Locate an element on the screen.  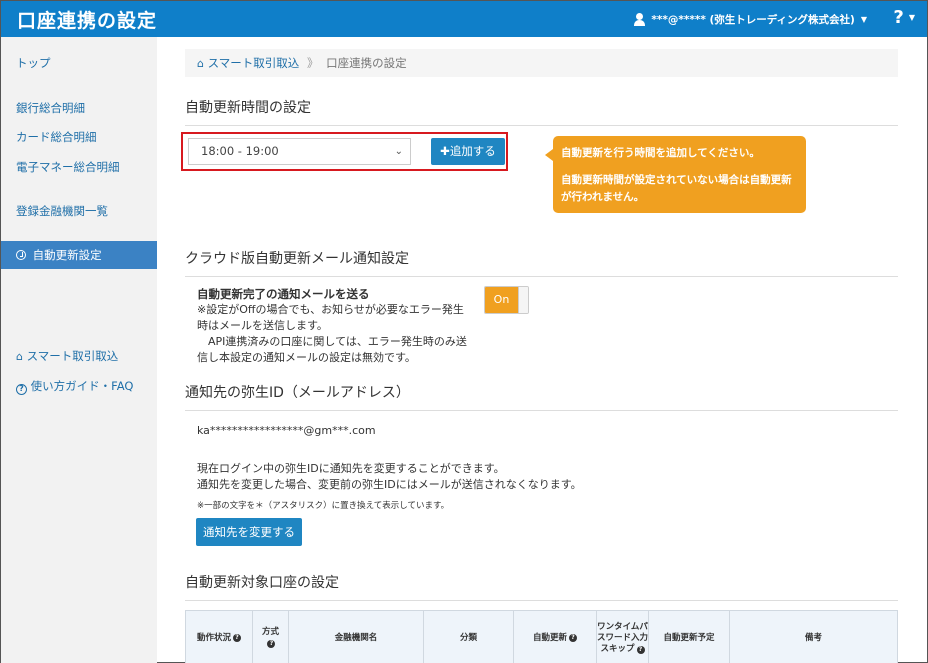
toggle-label: On is located at coordinates (501, 300).